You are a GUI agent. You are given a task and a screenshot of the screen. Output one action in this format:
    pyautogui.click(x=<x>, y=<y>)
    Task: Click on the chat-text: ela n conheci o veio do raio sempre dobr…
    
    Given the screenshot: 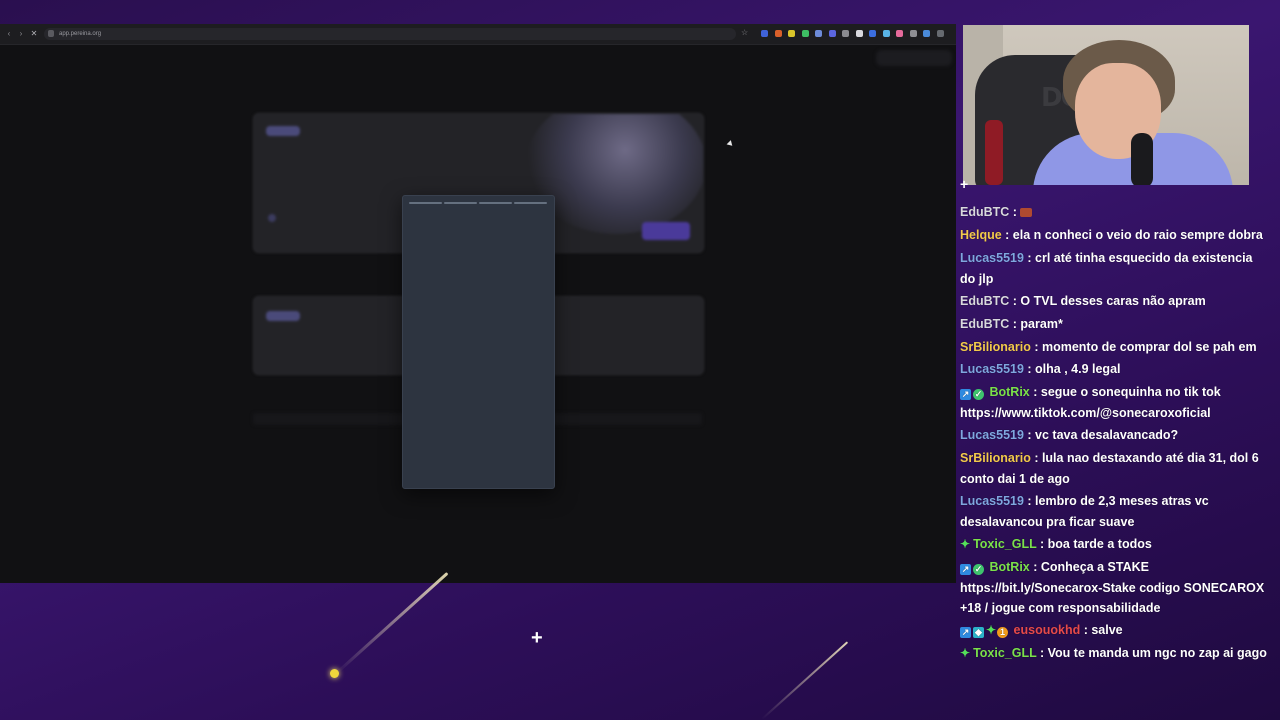 What is the action you would take?
    pyautogui.click(x=1137, y=235)
    